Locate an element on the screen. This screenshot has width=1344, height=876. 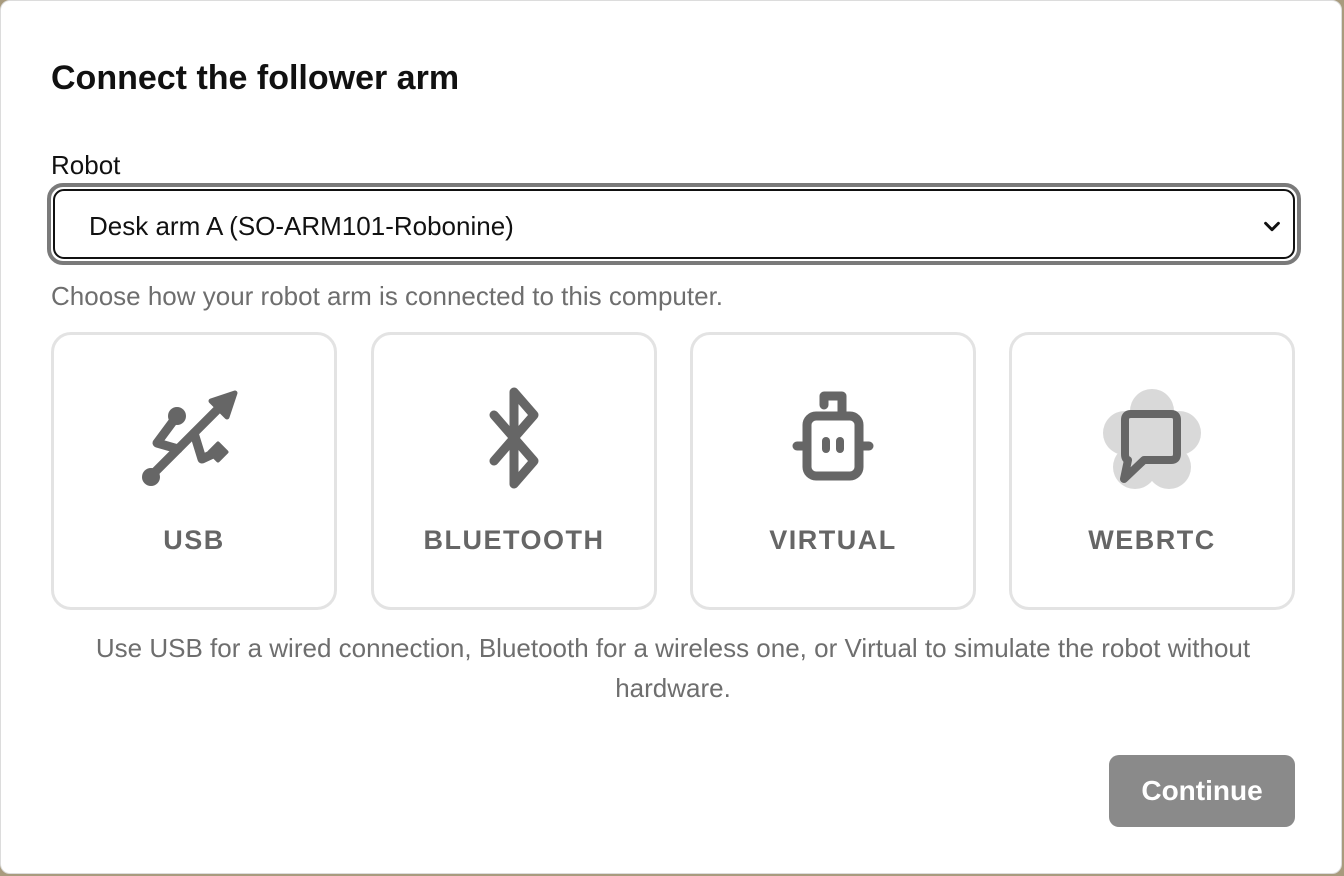
robot-select-box: Desk arm A (SO-ARM101-Robonine) is located at coordinates (674, 224).